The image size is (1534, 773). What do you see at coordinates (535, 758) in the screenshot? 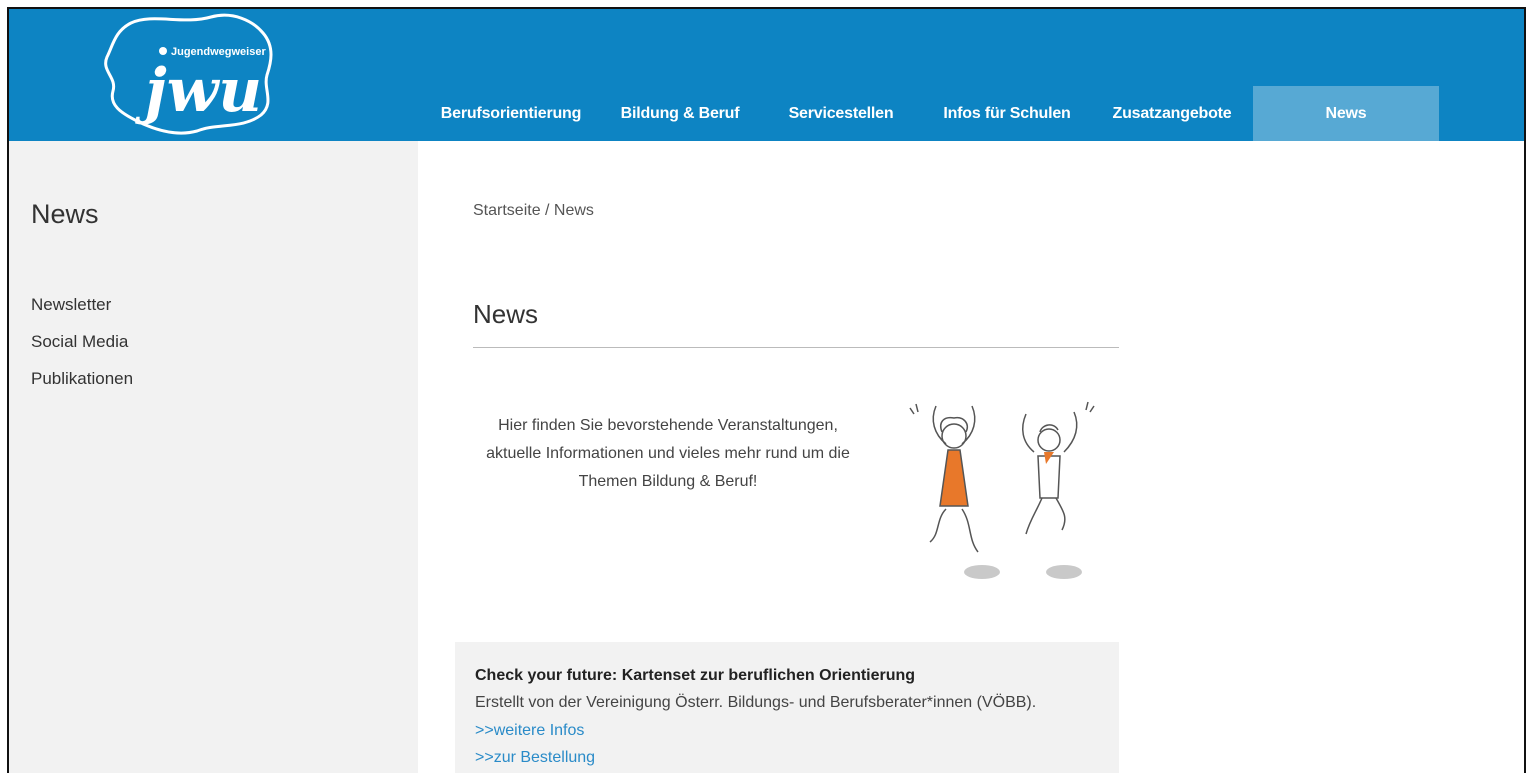
I see `zur-bestellung-link: >>zur Bestellung` at bounding box center [535, 758].